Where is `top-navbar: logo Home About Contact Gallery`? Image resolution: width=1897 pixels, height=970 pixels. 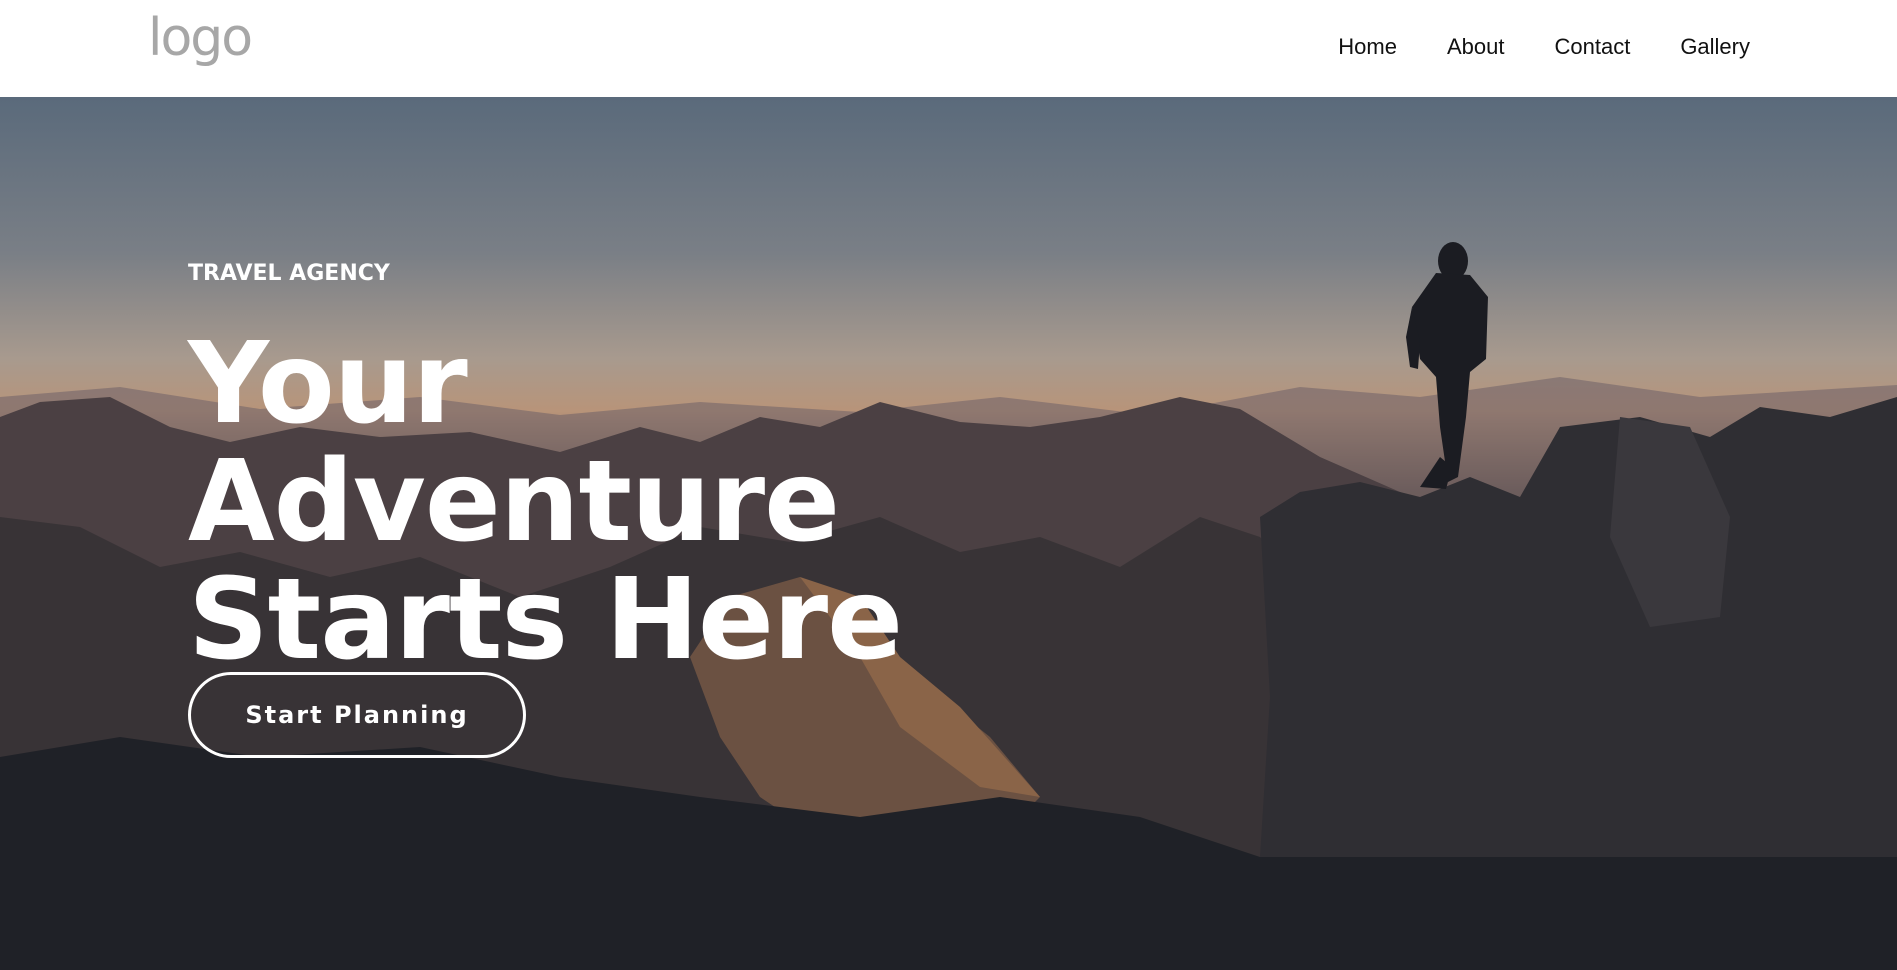
top-navbar: logo Home About Contact Gallery is located at coordinates (948, 48).